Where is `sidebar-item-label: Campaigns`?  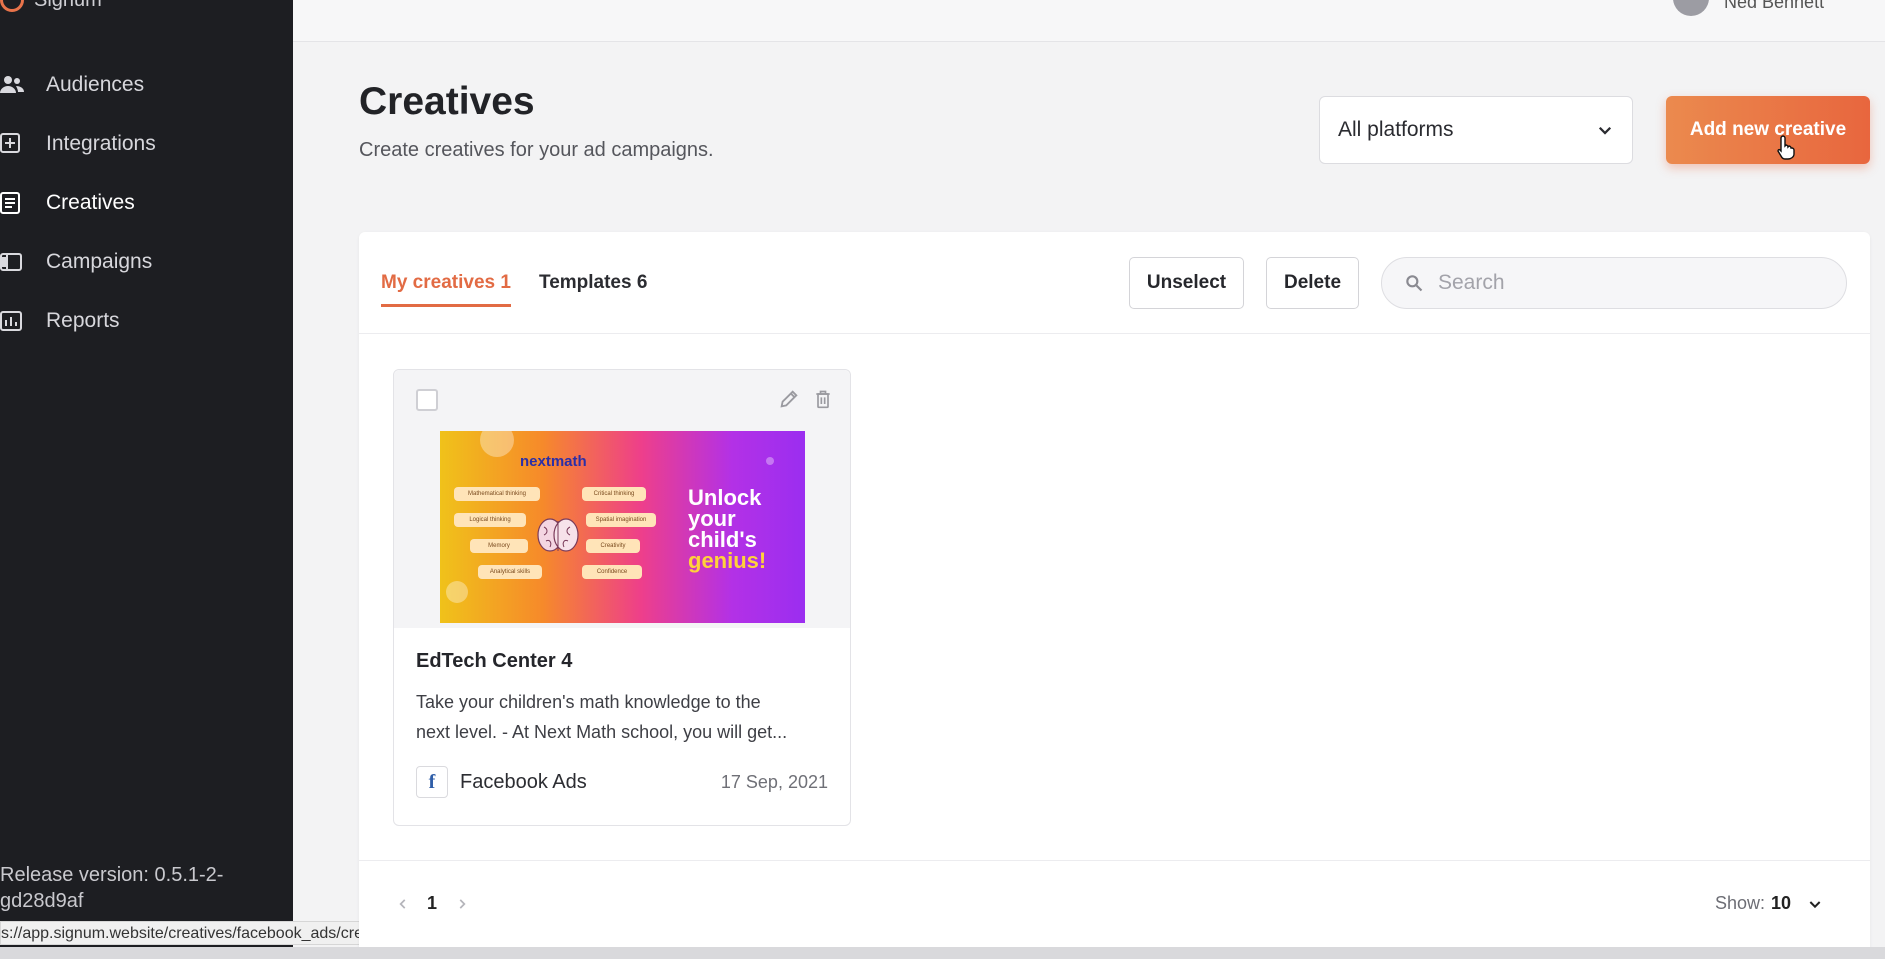
sidebar-item-label: Campaigns is located at coordinates (99, 261).